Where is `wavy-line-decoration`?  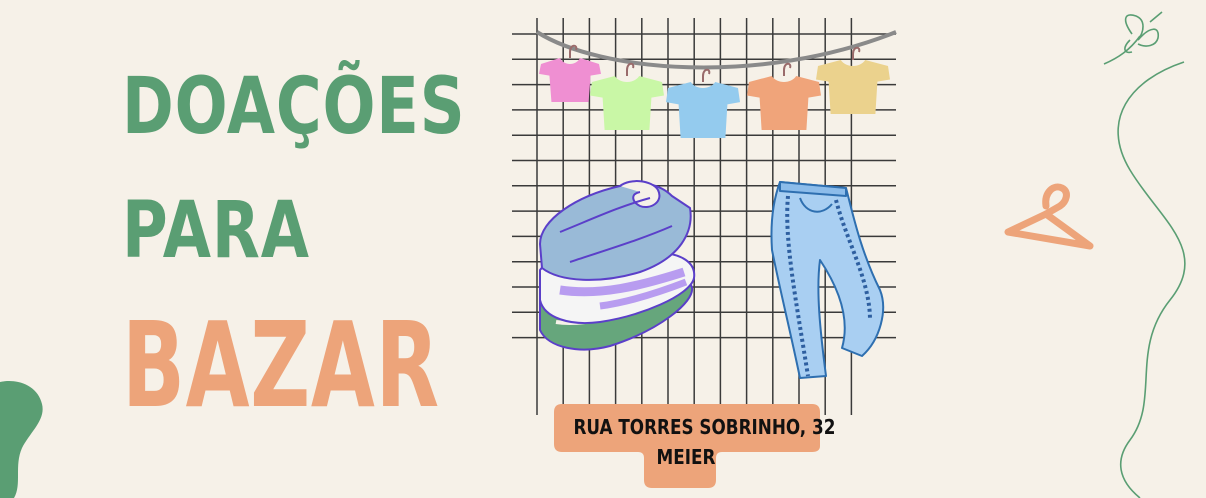 wavy-line-decoration is located at coordinates (1151, 279).